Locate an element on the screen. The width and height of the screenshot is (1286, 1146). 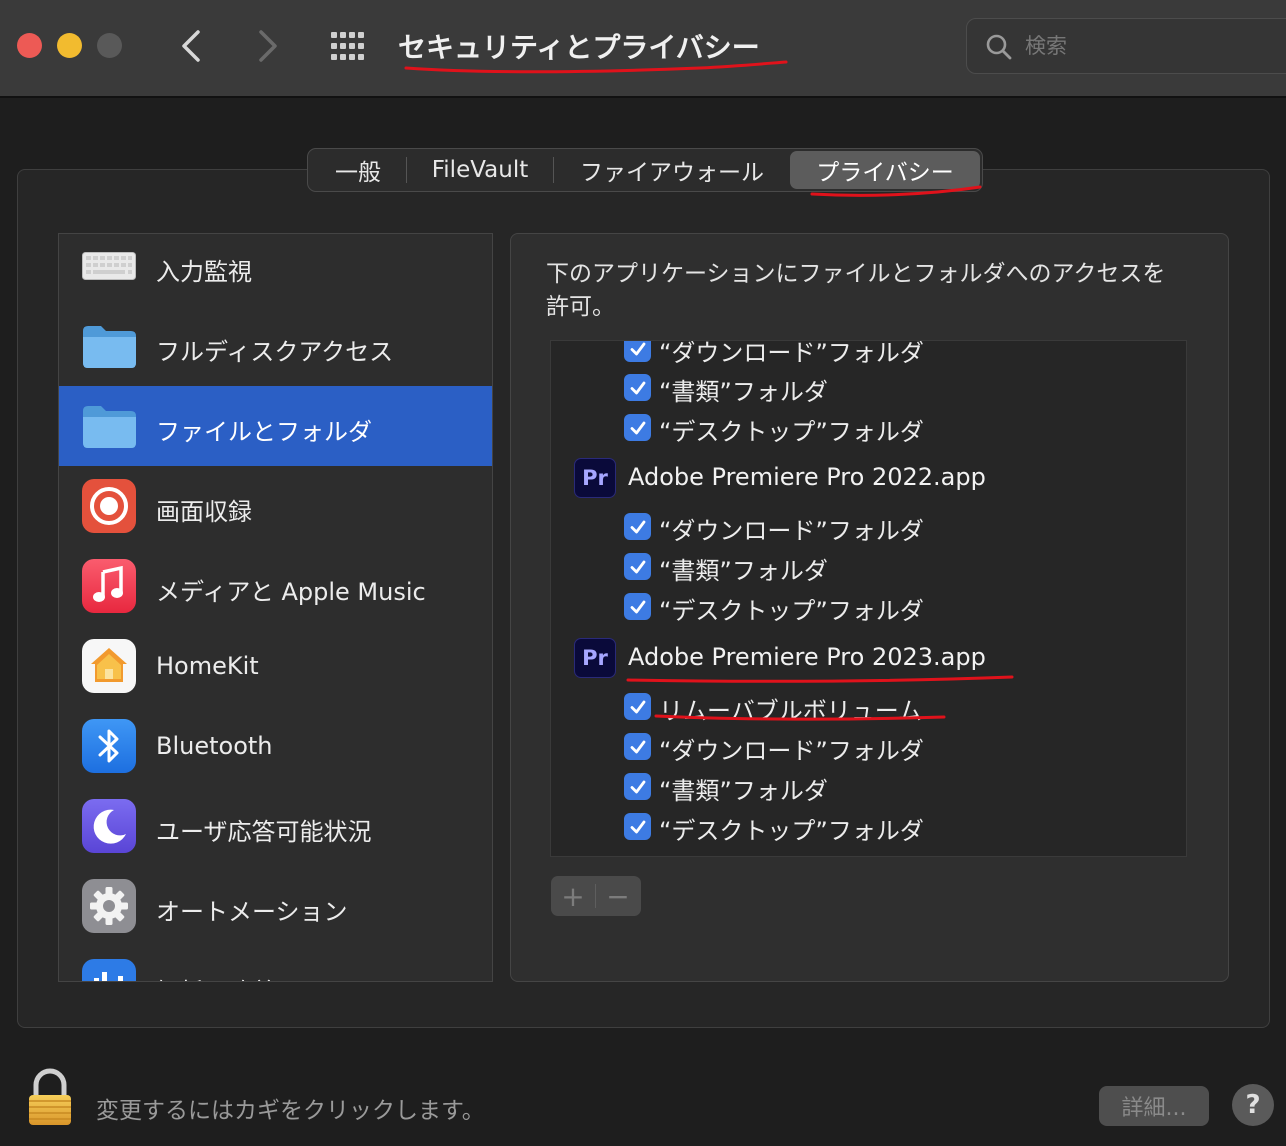
sidebar-item-automation: オートメーション is located at coordinates (275, 906).